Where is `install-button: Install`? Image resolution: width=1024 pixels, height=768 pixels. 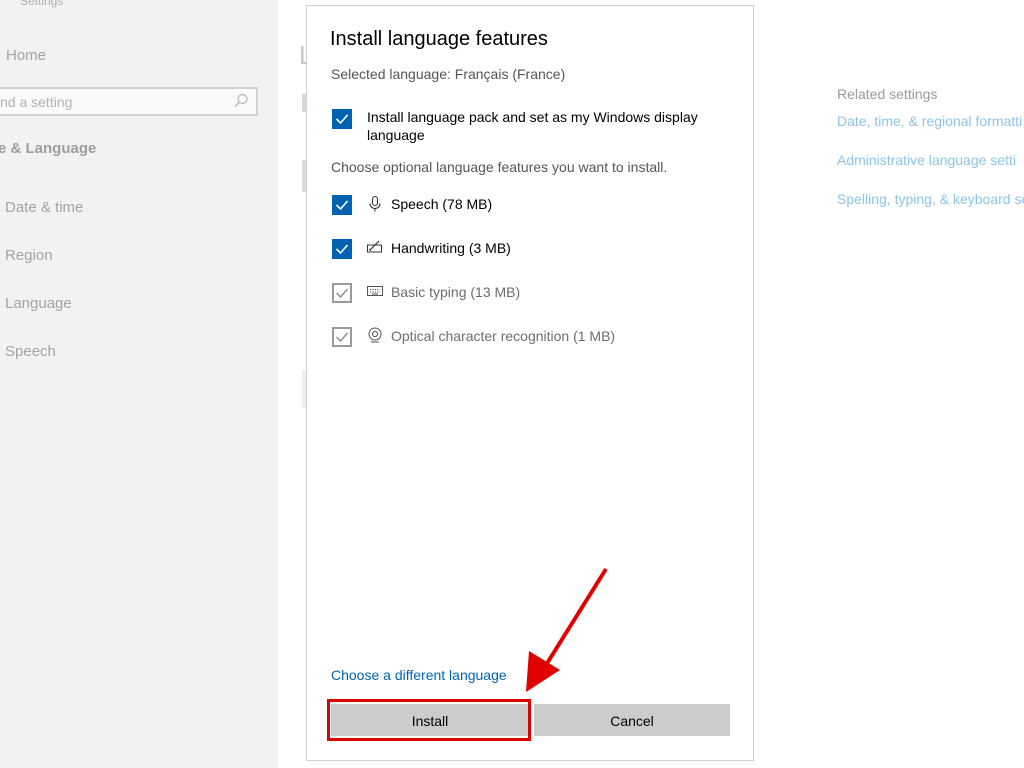
install-button: Install is located at coordinates (430, 720).